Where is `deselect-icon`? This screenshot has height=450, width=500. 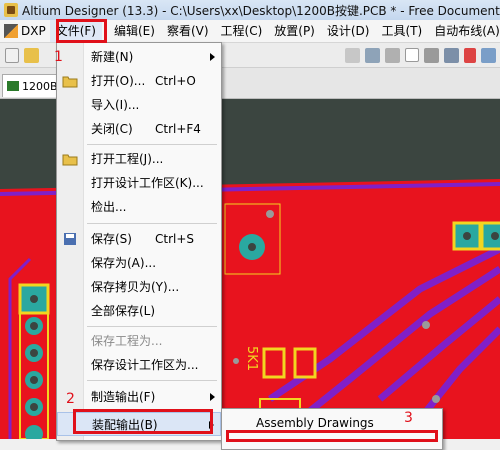
deselect-icon is located at coordinates (470, 55).